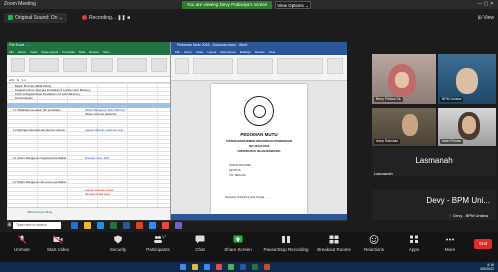 The image size is (498, 272). What do you see at coordinates (259, 134) in the screenshot?
I see `doc-title: PEDOMAN MUTU` at bounding box center [259, 134].